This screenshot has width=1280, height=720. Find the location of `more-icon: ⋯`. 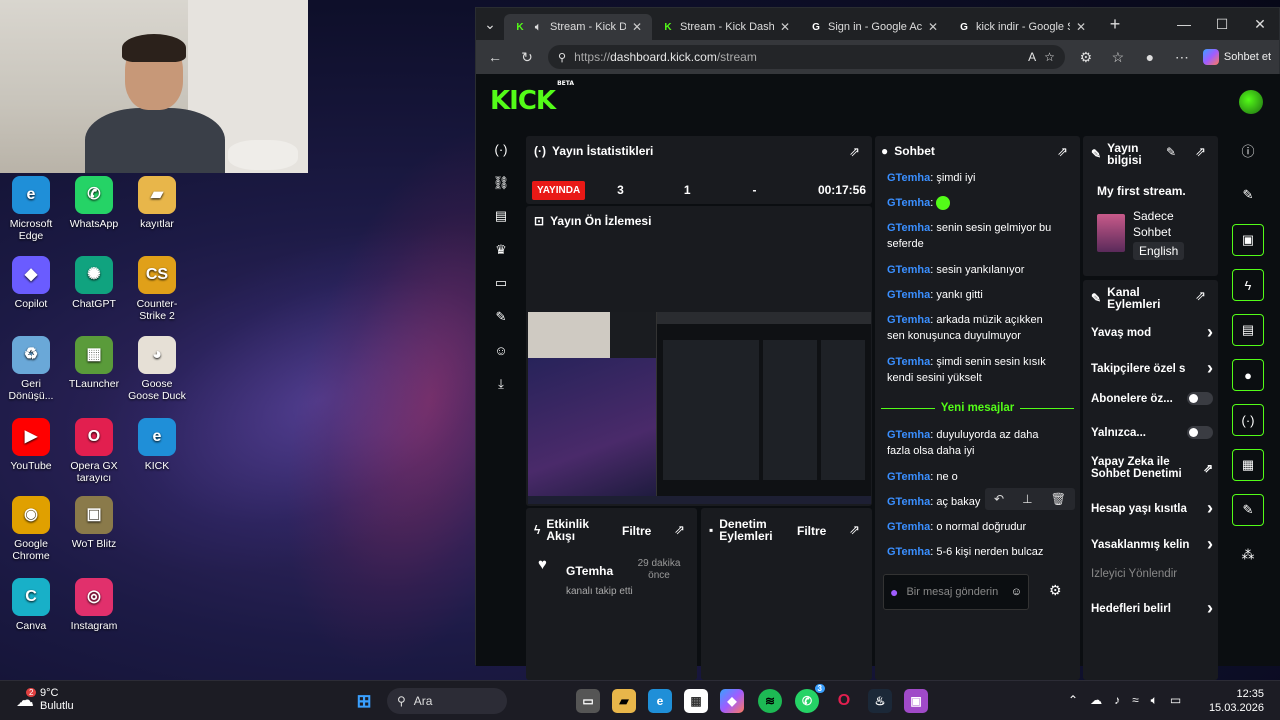

more-icon: ⋯ is located at coordinates (1182, 57).